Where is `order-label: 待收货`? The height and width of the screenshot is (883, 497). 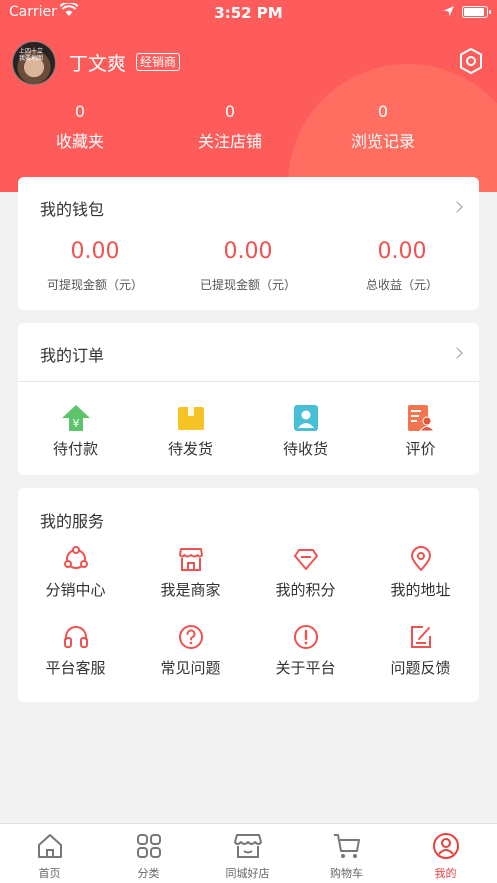 order-label: 待收货 is located at coordinates (305, 449).